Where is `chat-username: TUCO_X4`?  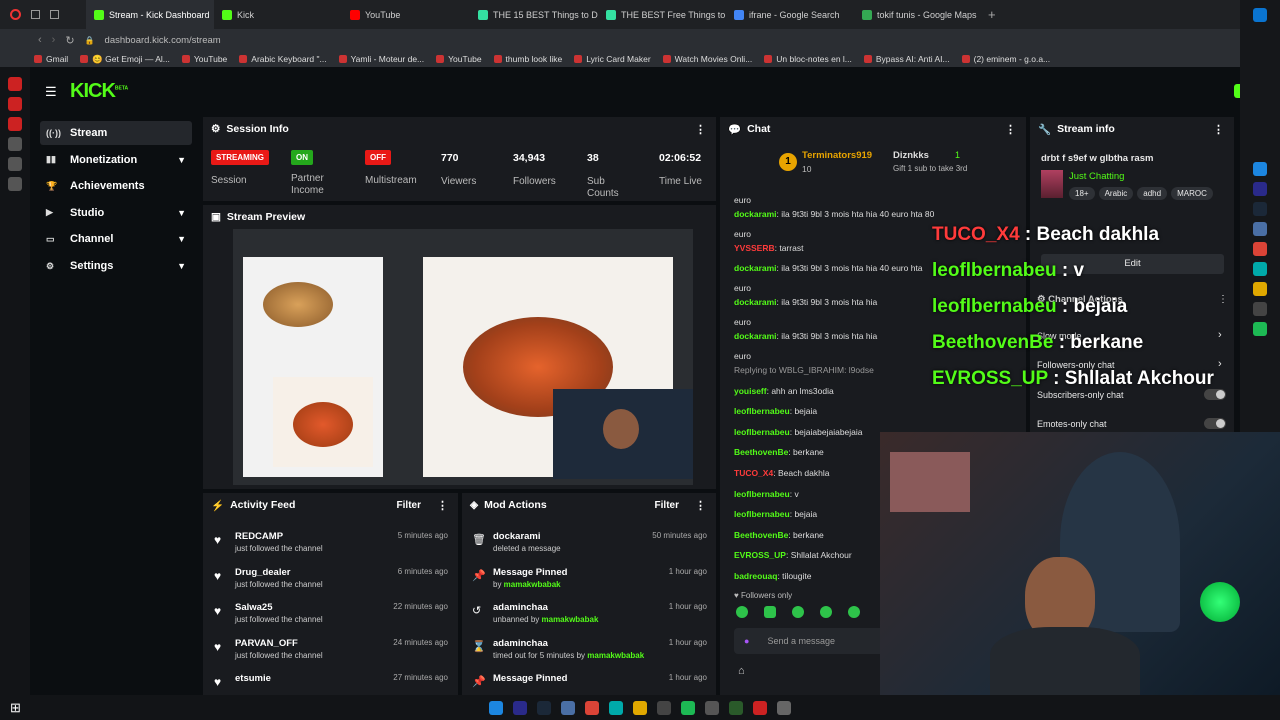 chat-username: TUCO_X4 is located at coordinates (753, 473).